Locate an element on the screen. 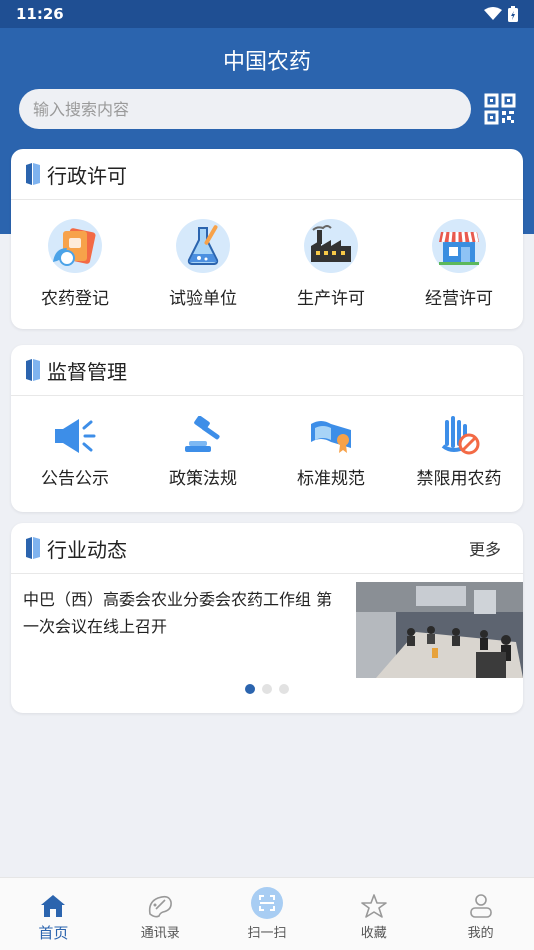 Image resolution: width=534 pixels, height=950 pixels. grid-label: 农药登记 is located at coordinates (75, 299).